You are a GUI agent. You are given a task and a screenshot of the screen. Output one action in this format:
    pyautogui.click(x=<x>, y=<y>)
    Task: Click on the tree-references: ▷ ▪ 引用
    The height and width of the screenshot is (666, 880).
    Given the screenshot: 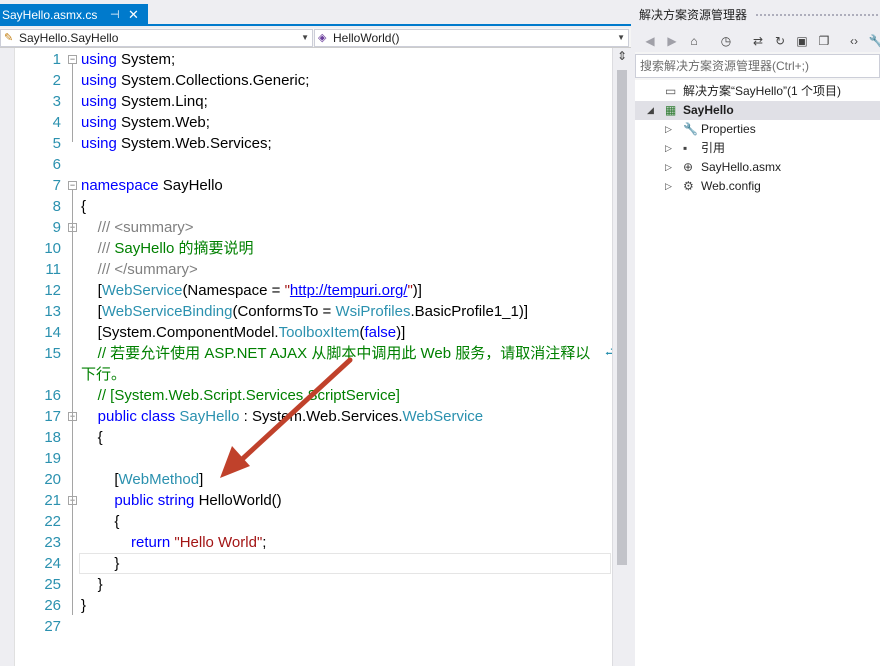 What is the action you would take?
    pyautogui.click(x=757, y=148)
    